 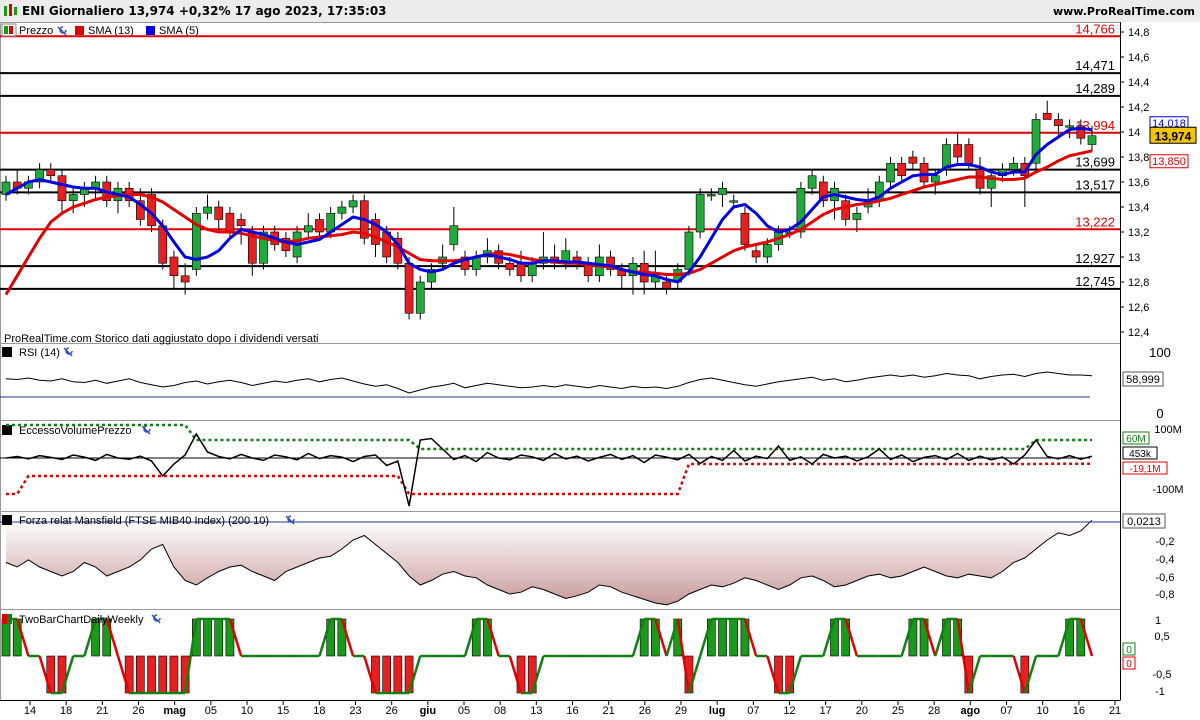 What do you see at coordinates (1135, 439) in the screenshot?
I see `evp-upper-value: 60M` at bounding box center [1135, 439].